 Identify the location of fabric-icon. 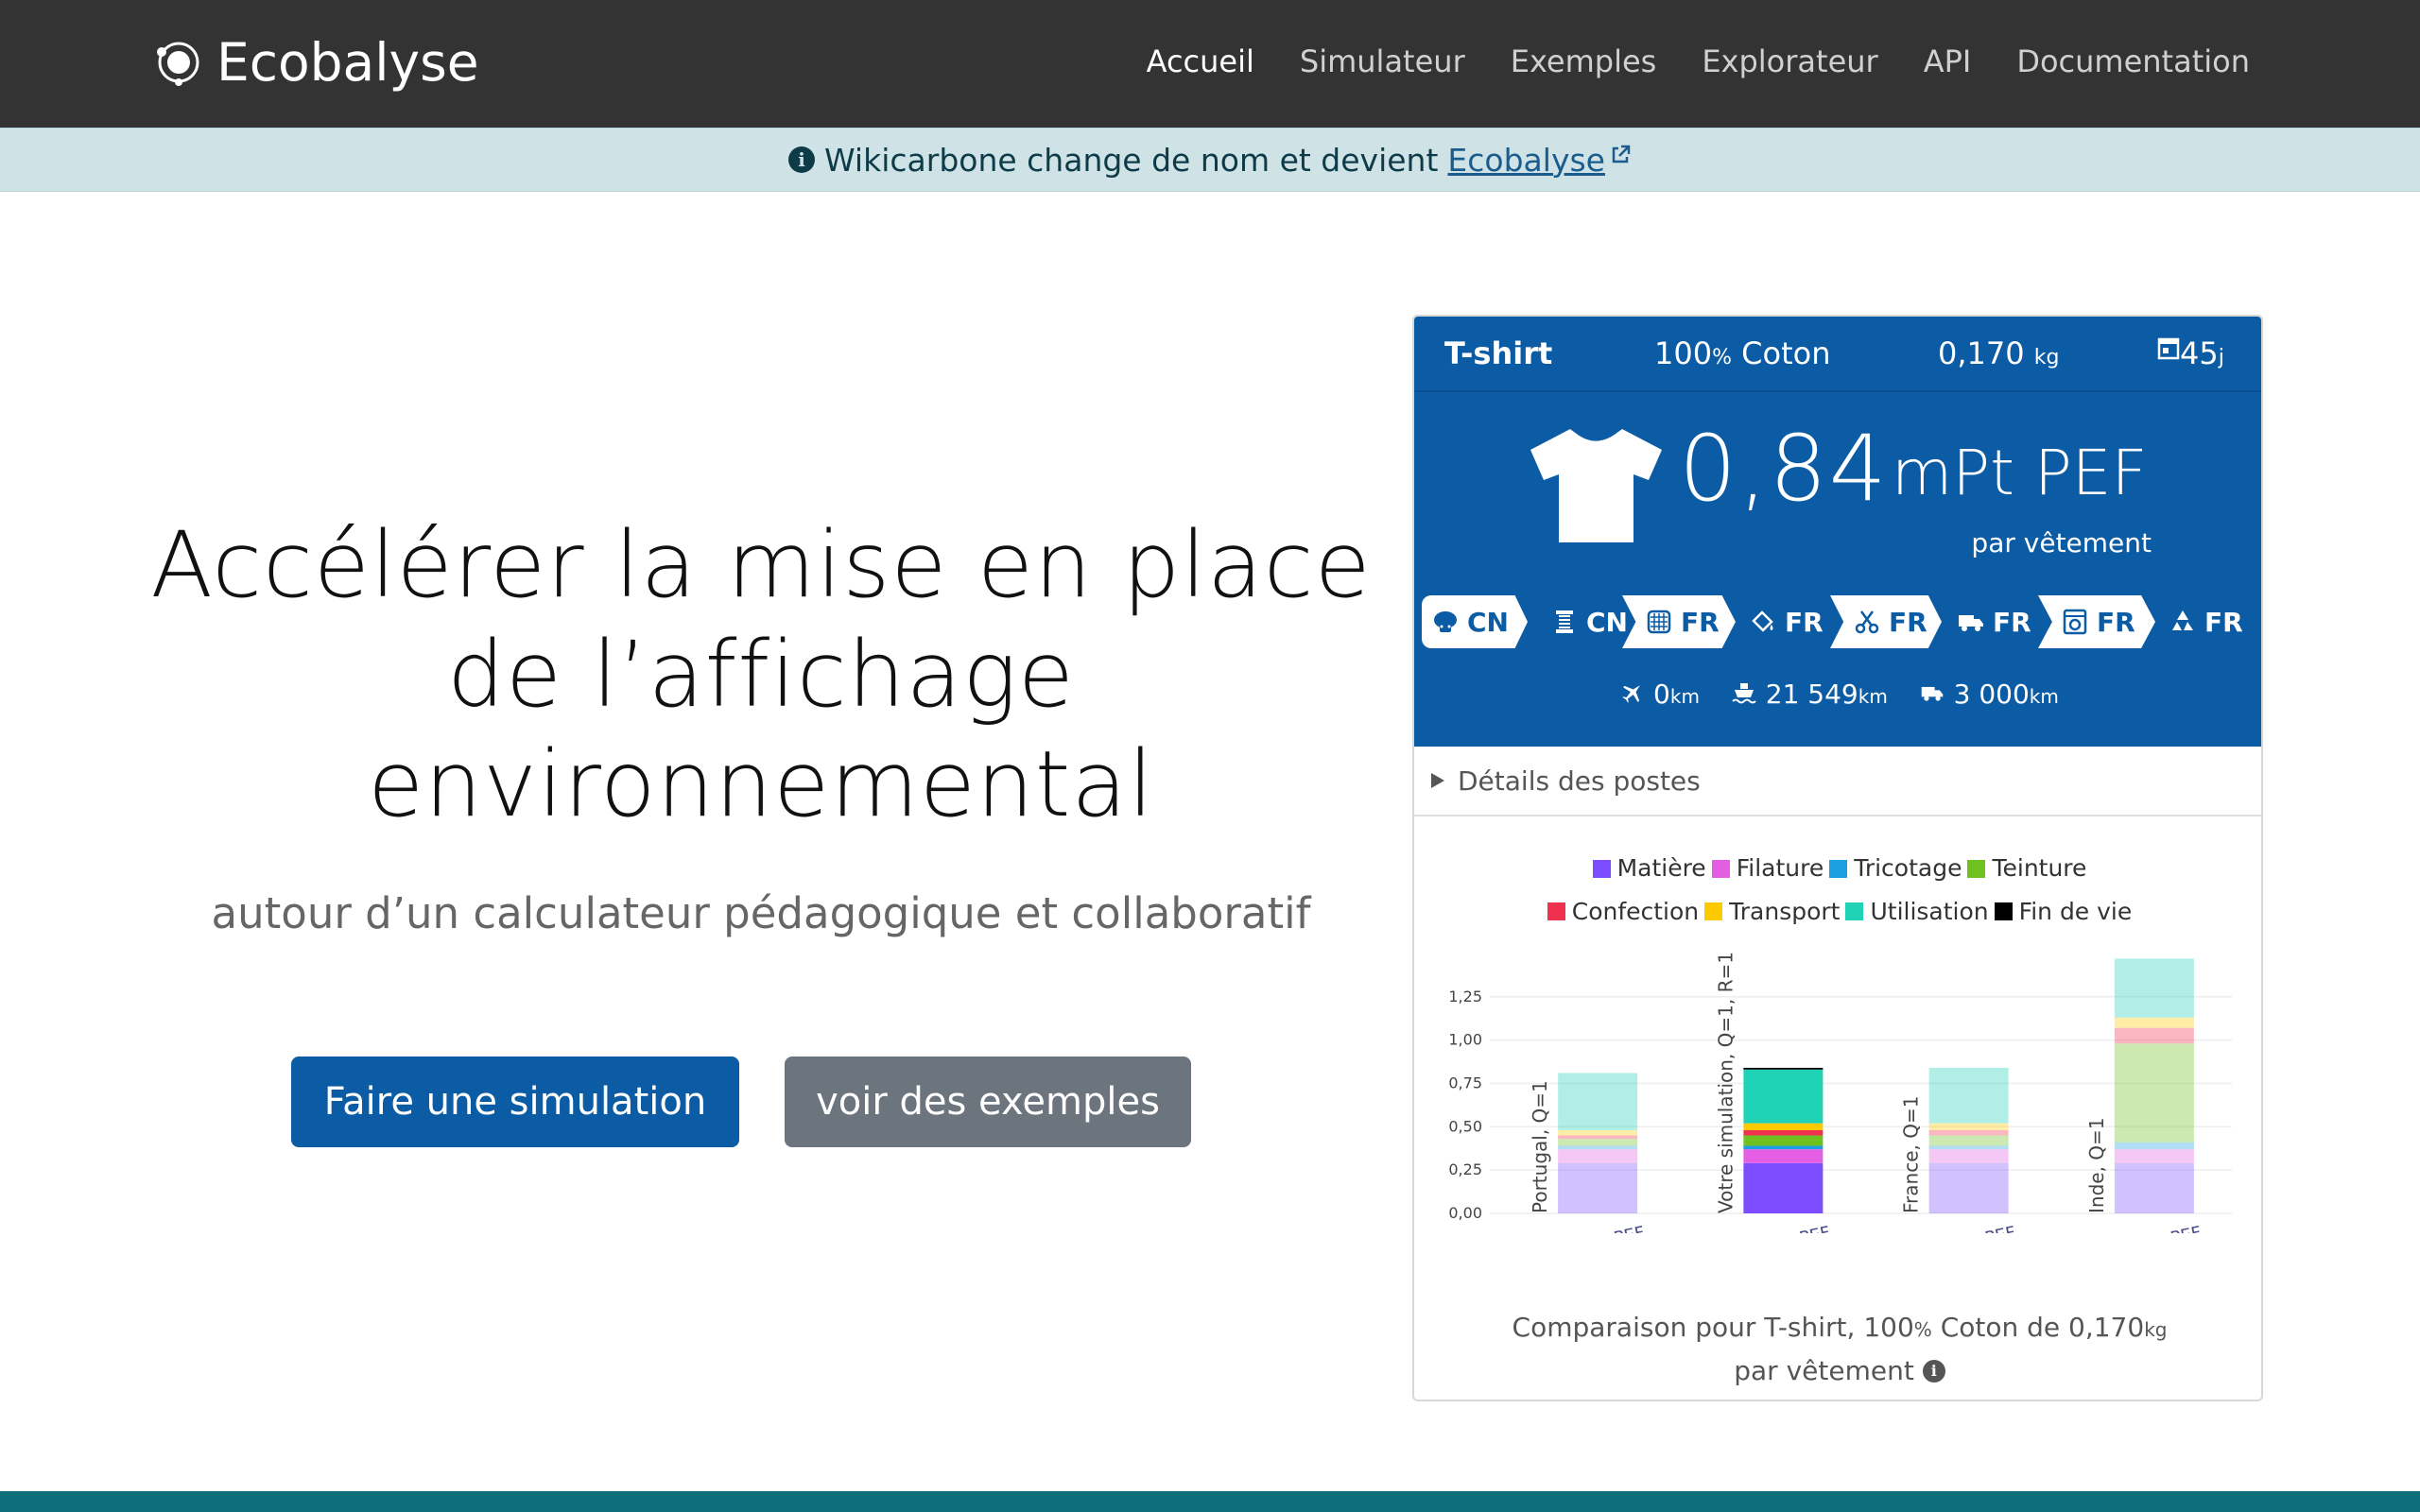
(1659, 622).